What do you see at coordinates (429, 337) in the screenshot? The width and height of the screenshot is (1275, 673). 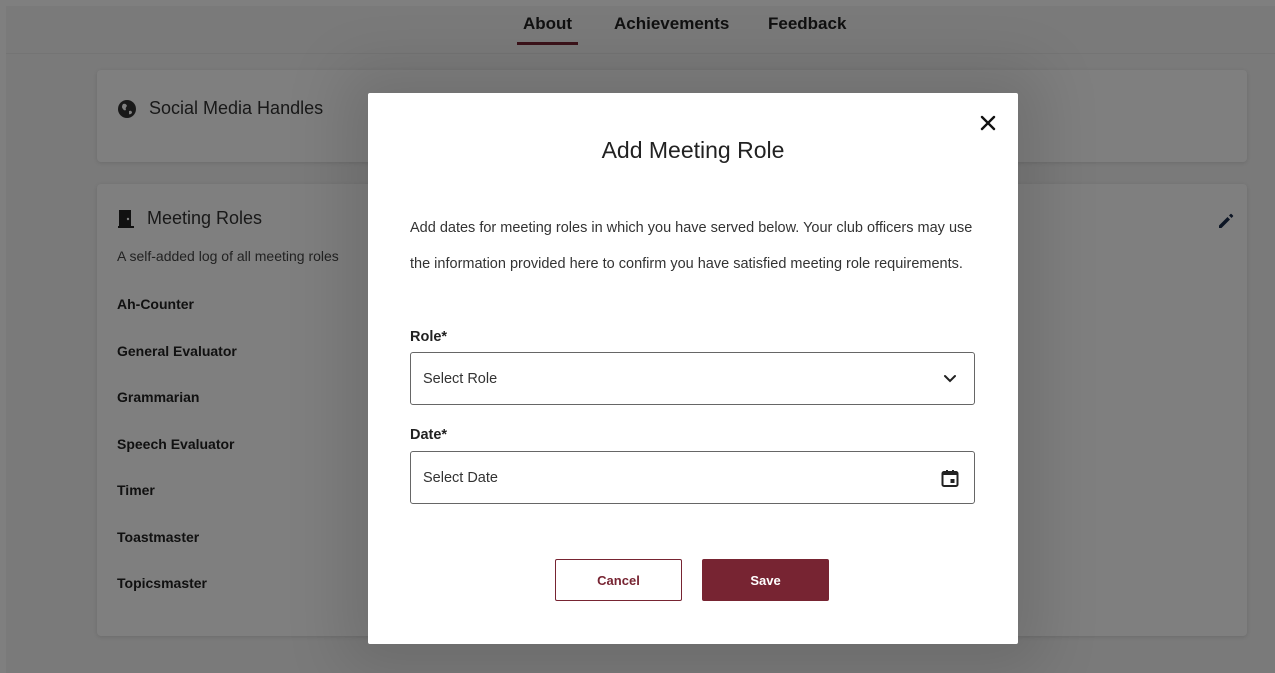 I see `role-label: Role*` at bounding box center [429, 337].